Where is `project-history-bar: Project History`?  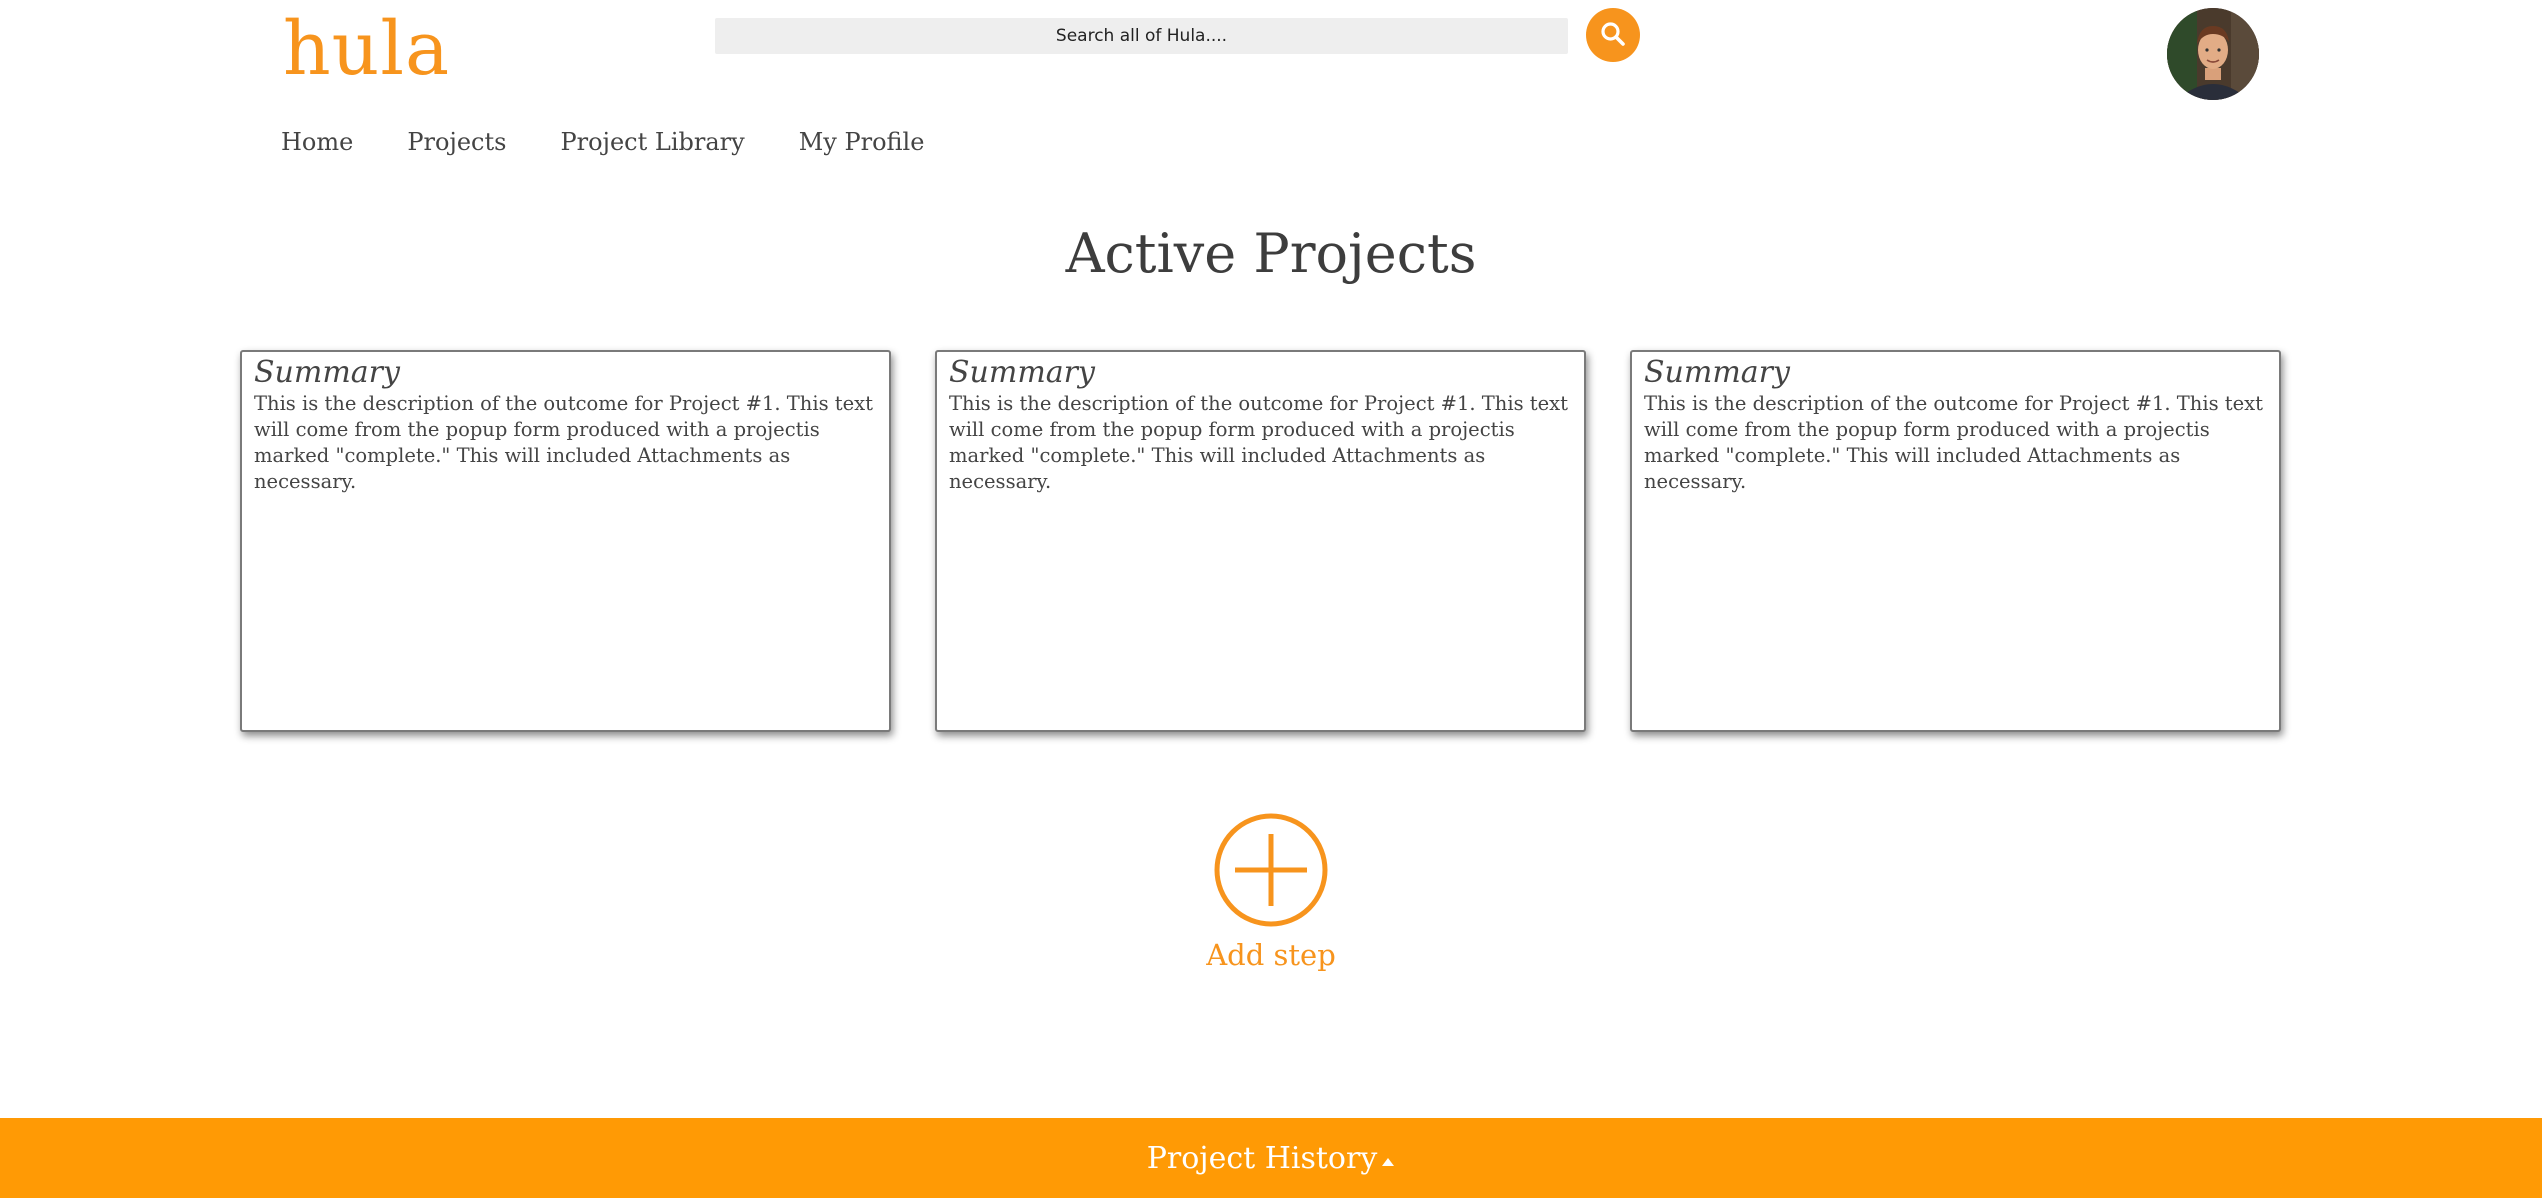 project-history-bar: Project History is located at coordinates (1271, 1158).